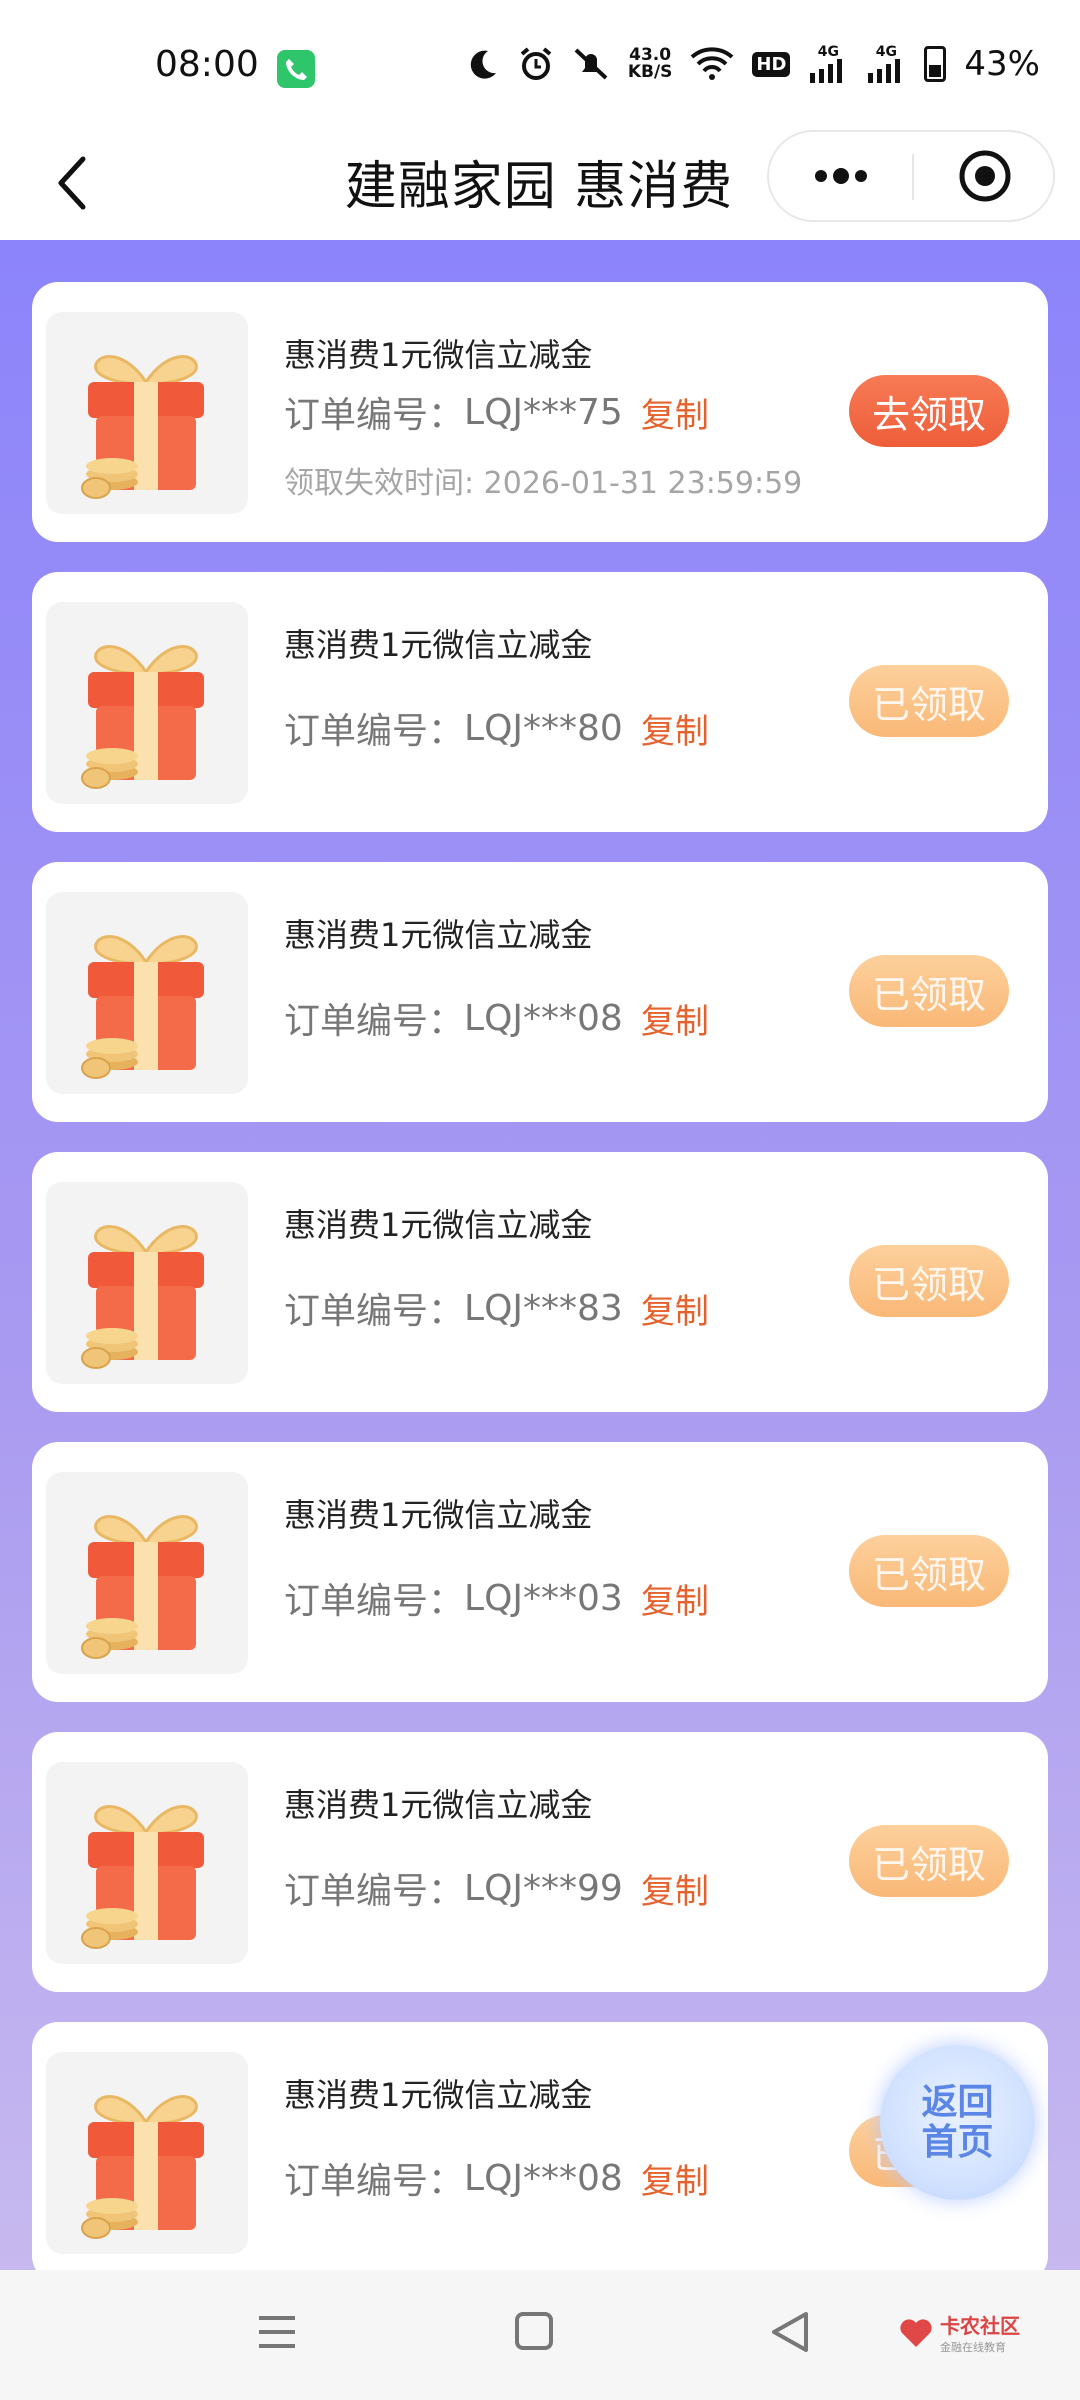 This screenshot has height=2400, width=1080. Describe the element at coordinates (712, 64) in the screenshot. I see `wifi-icon` at that location.